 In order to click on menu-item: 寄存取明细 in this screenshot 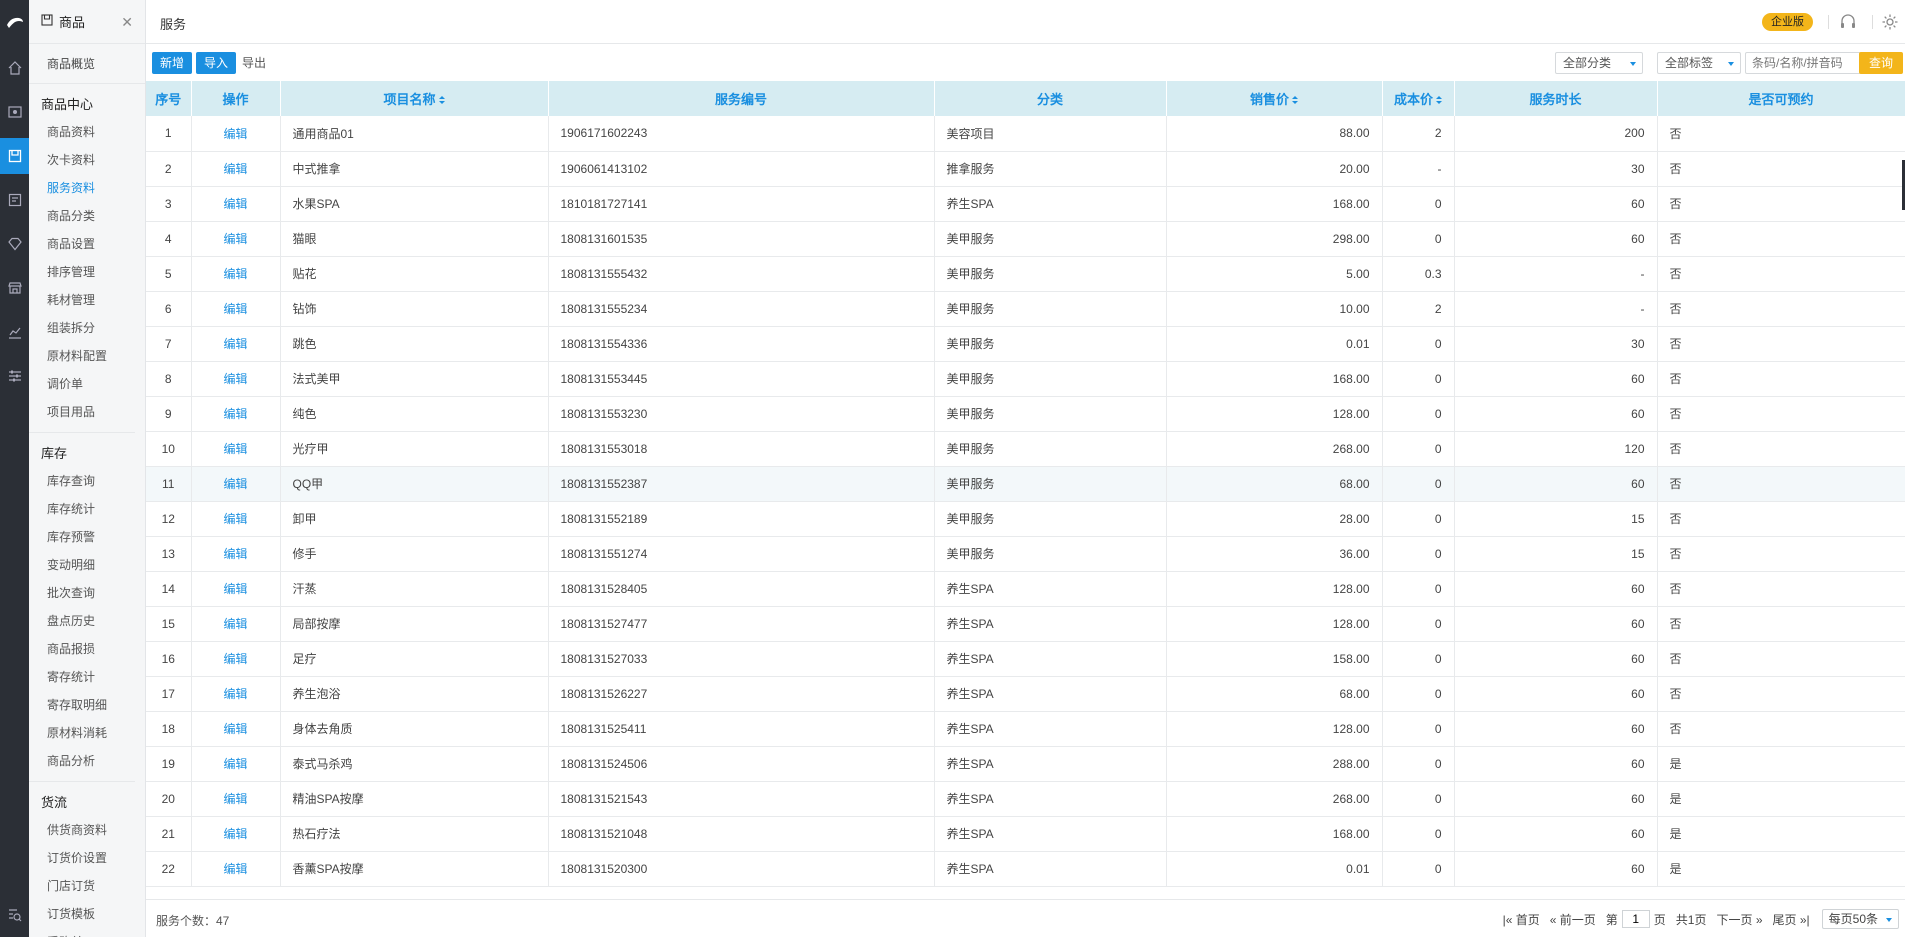, I will do `click(82, 705)`.